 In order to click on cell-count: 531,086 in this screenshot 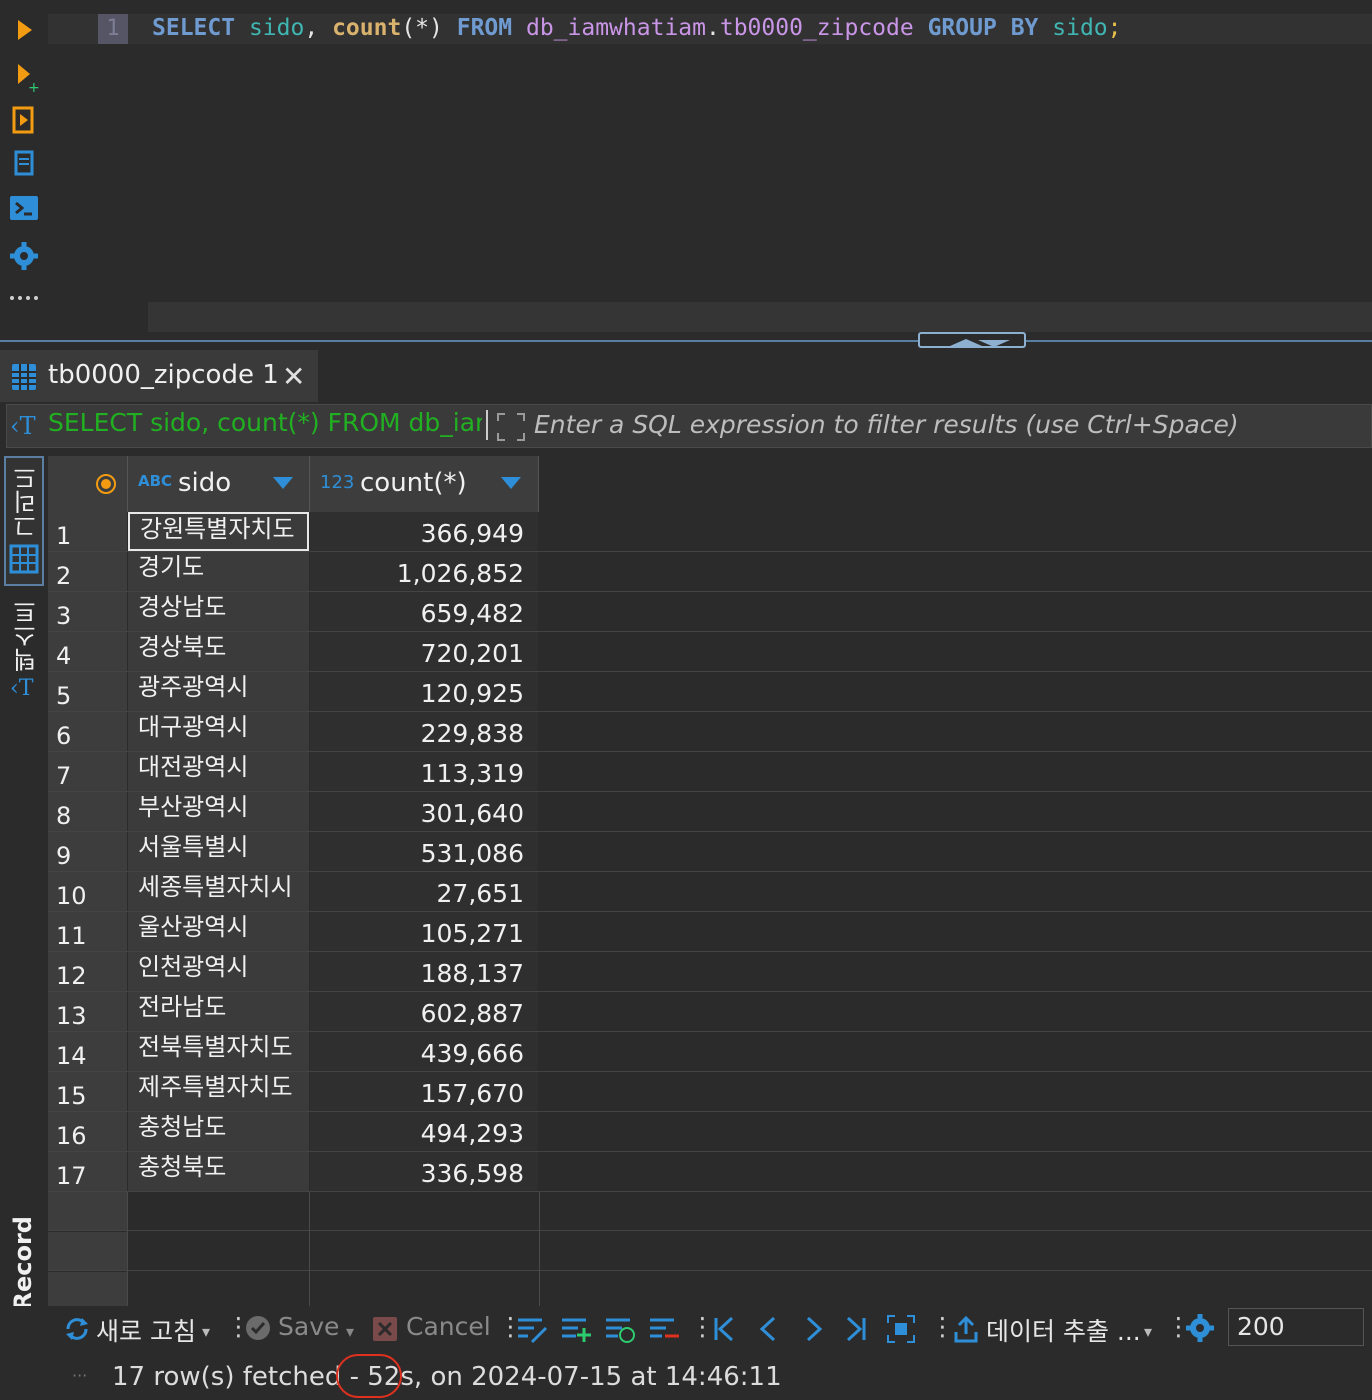, I will do `click(424, 851)`.